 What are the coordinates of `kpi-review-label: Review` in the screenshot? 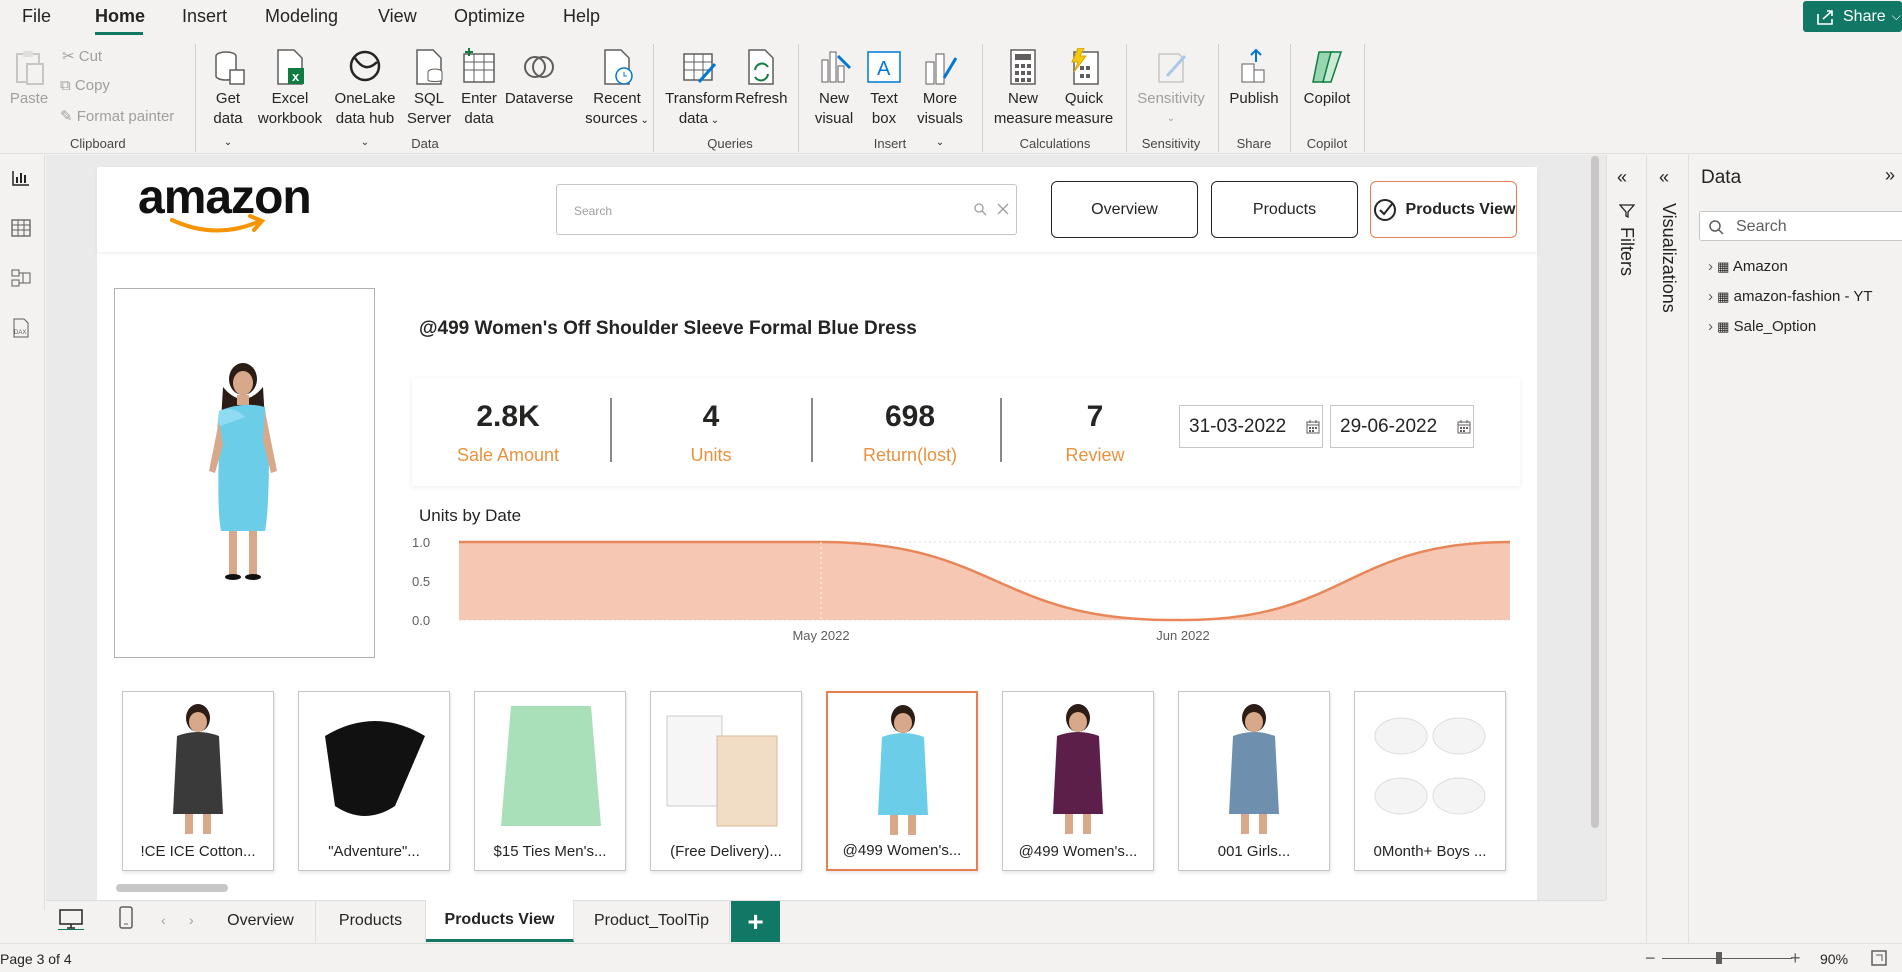 It's located at (1095, 455).